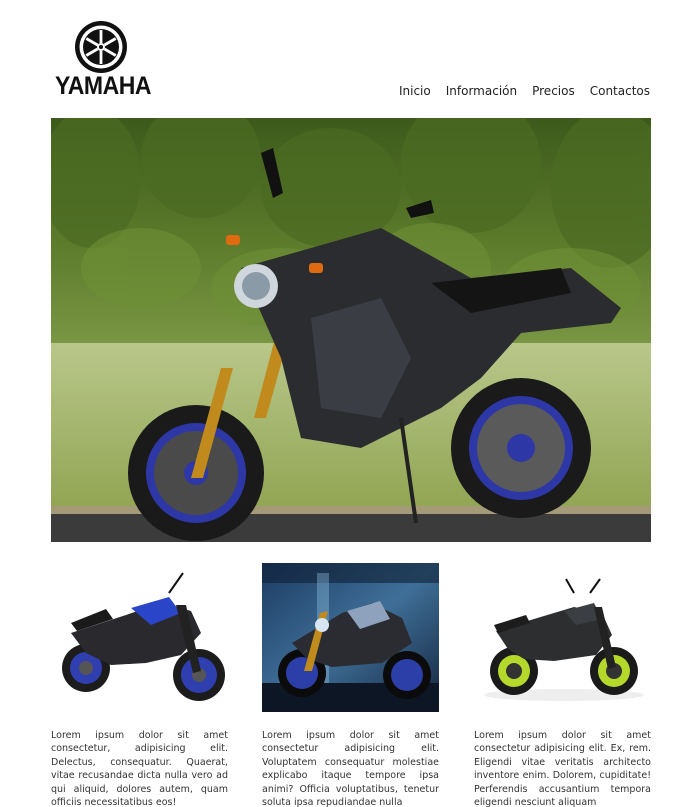 This screenshot has width=679, height=807. Describe the element at coordinates (101, 47) in the screenshot. I see `tuning-fork-emblem-icon` at that location.